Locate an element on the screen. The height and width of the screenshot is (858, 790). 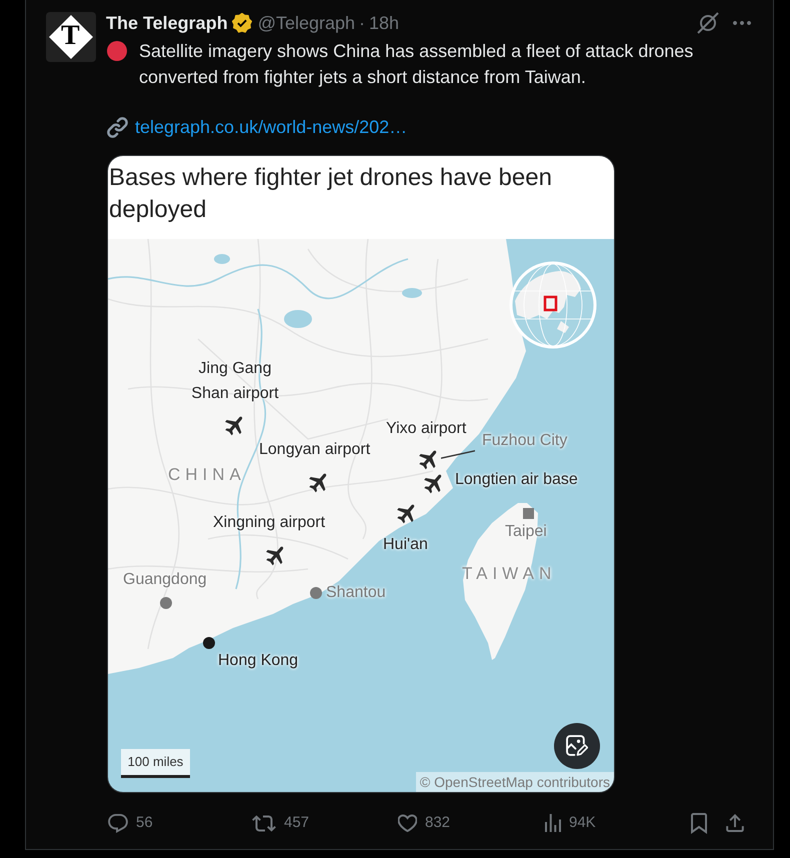
map-title: Bases where fighter jet drones have been deployed is located at coordinates (361, 197).